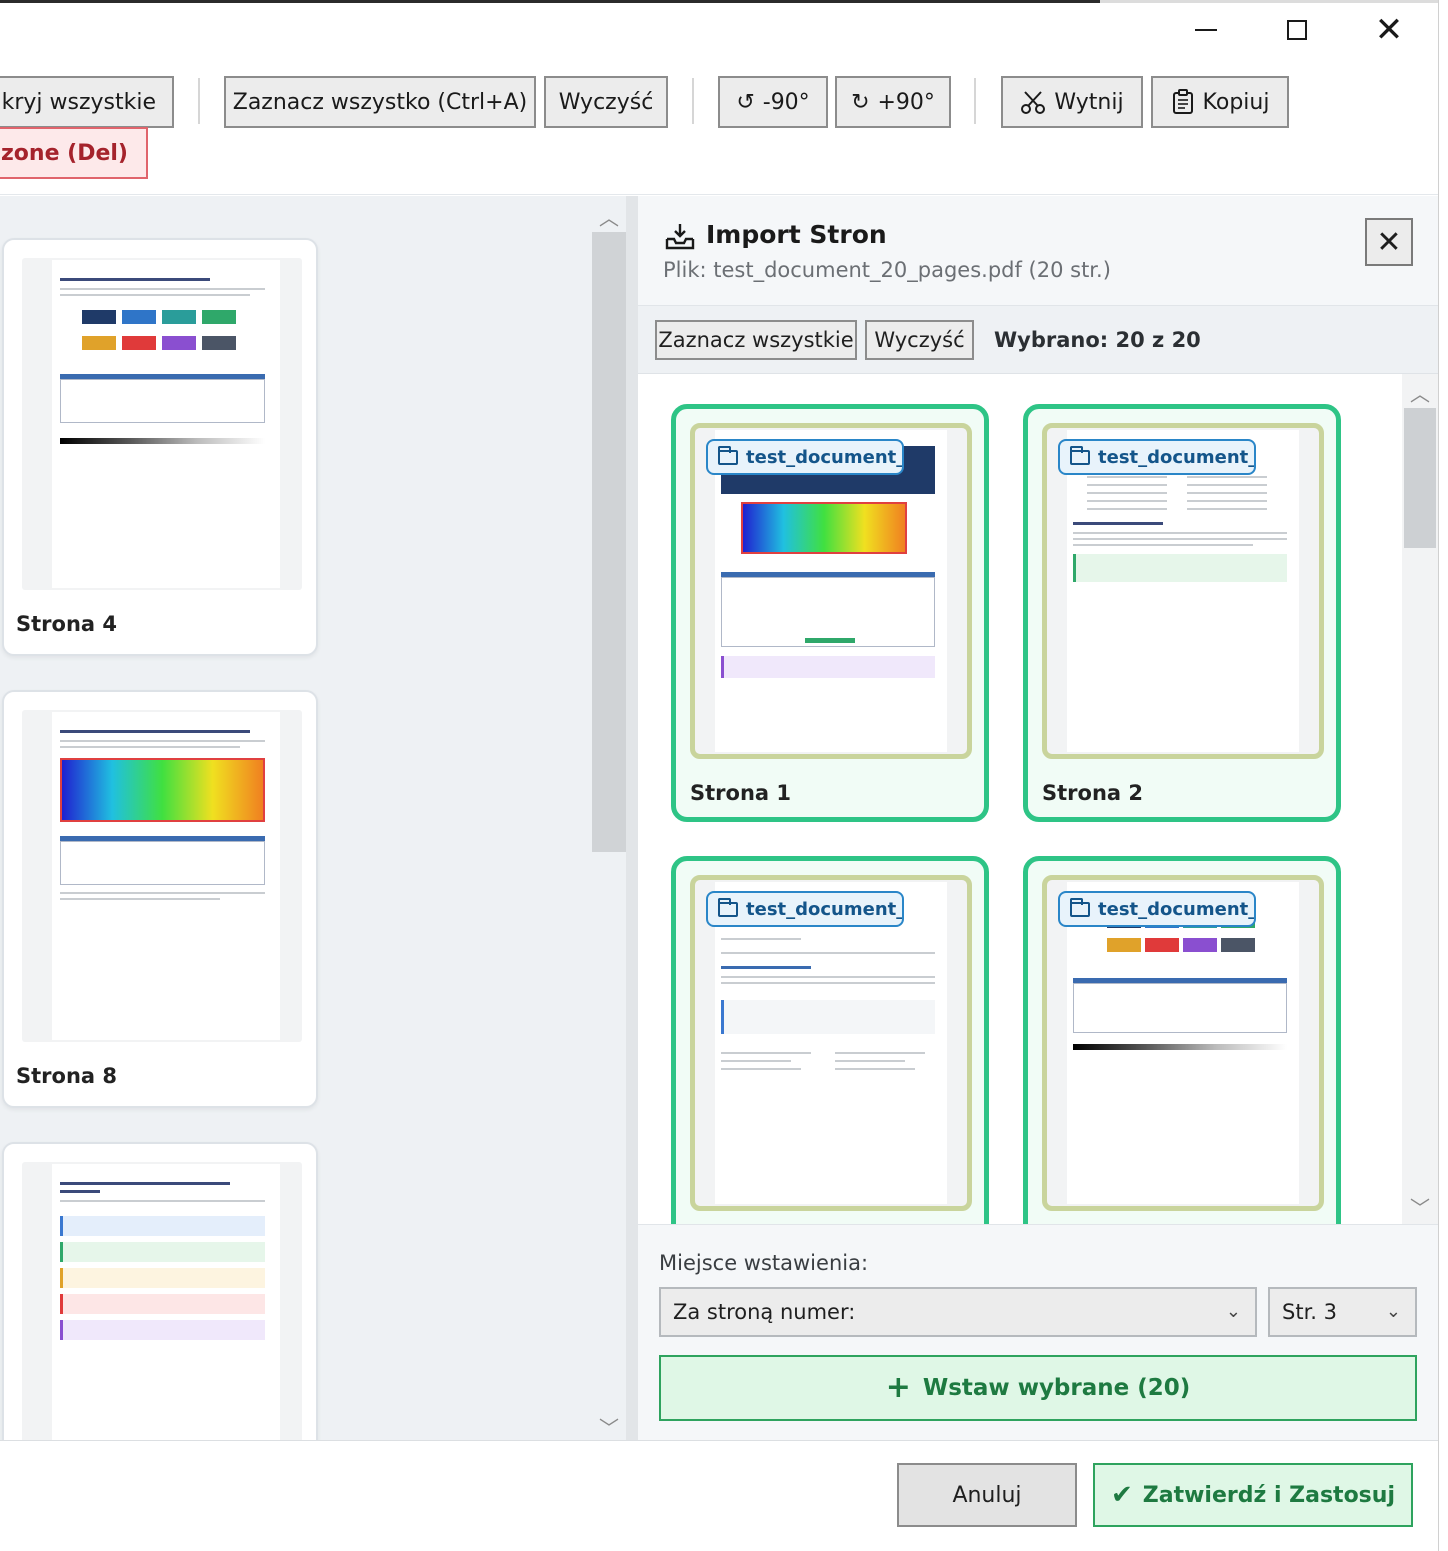 The width and height of the screenshot is (1448, 1551). I want to click on show-all-label: dkryj wszystkie, so click(78, 102).